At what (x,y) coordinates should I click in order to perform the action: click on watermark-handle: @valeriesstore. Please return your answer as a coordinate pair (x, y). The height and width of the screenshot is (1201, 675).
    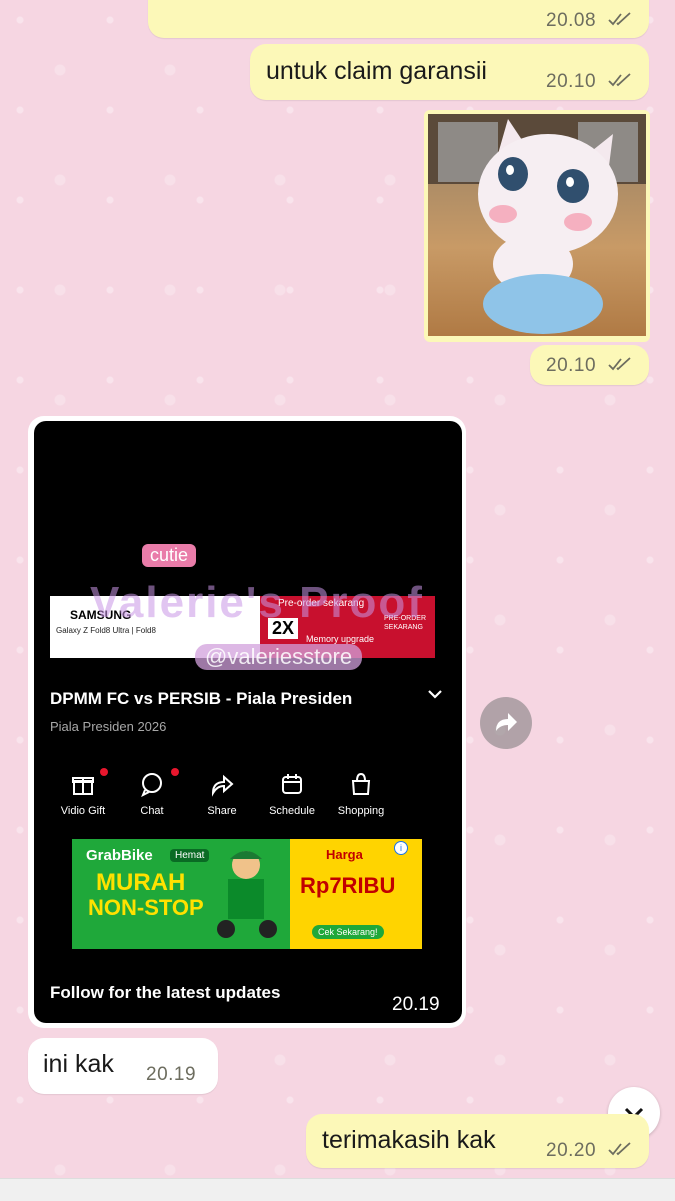
    Looking at the image, I should click on (279, 657).